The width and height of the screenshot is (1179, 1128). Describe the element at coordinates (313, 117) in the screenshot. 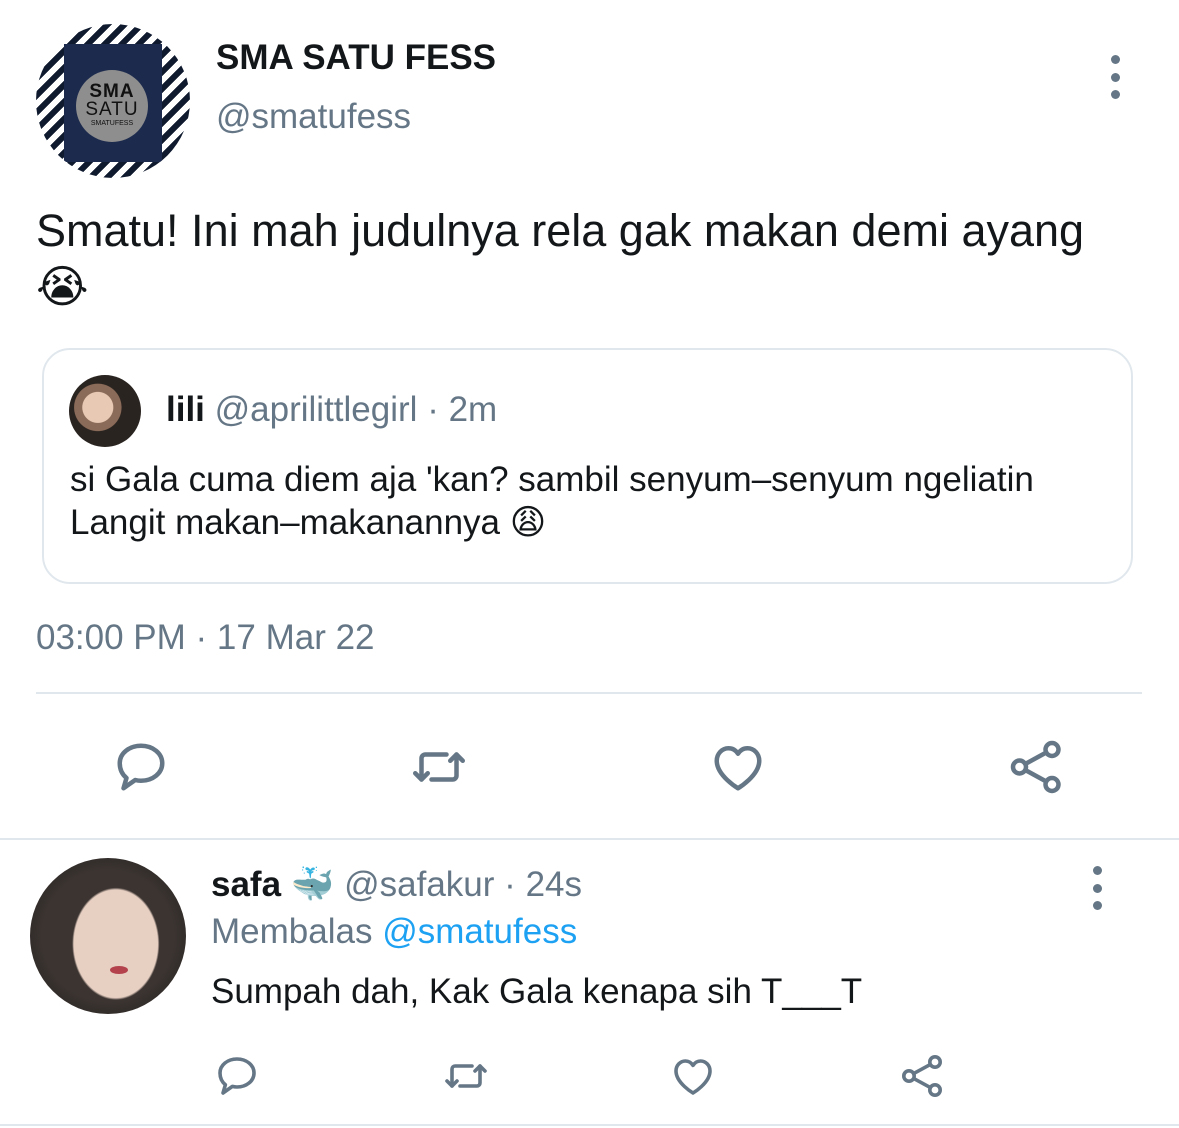

I see `account-handle: @smatufess` at that location.